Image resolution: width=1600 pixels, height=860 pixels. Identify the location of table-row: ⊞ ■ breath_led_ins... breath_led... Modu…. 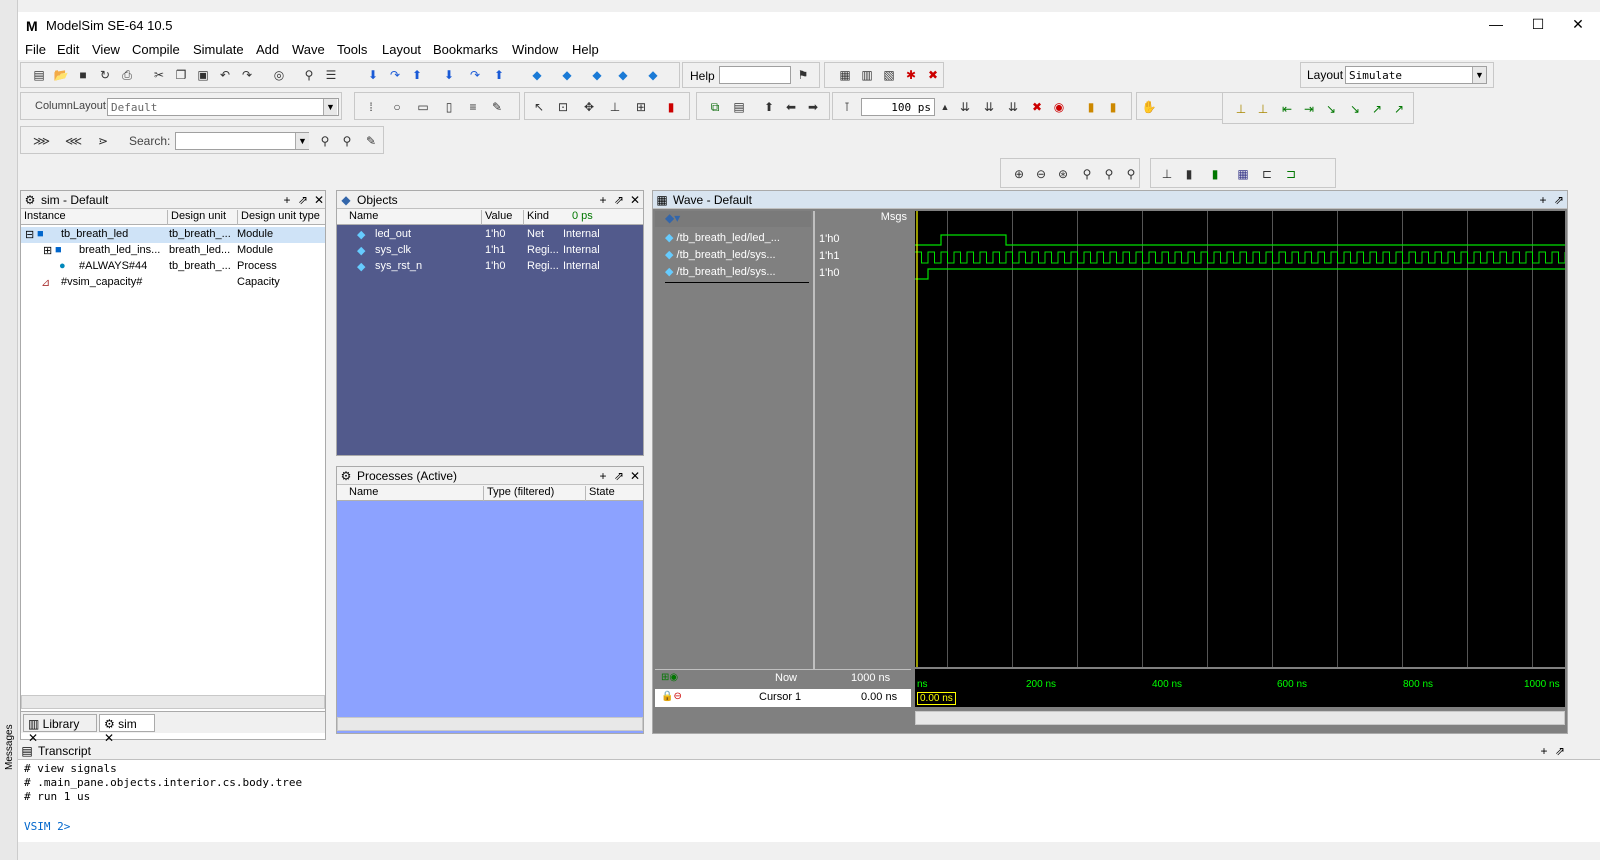
(173, 251).